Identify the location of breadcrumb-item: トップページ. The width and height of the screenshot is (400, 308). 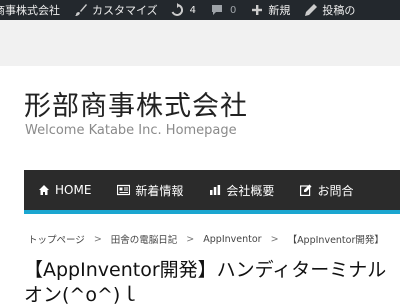
(56, 239).